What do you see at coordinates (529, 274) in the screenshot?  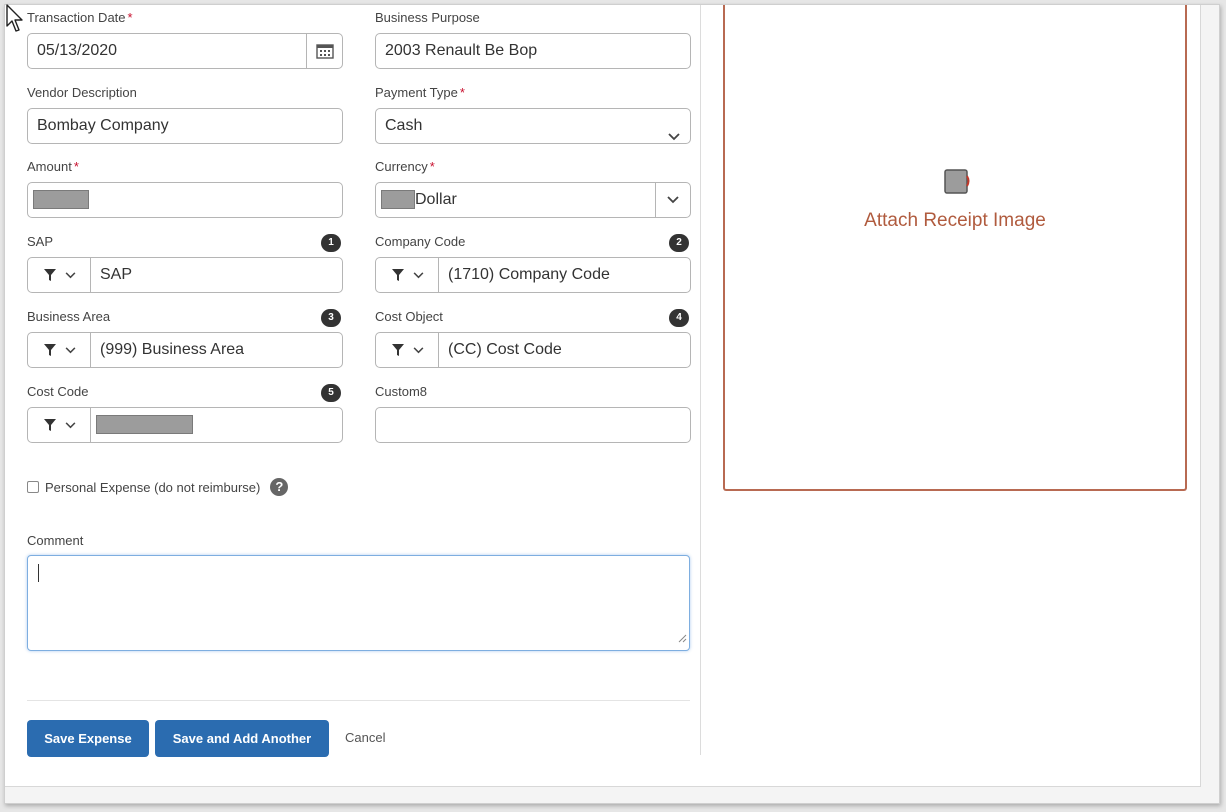 I see `company-code-value: (1710) Company Code` at bounding box center [529, 274].